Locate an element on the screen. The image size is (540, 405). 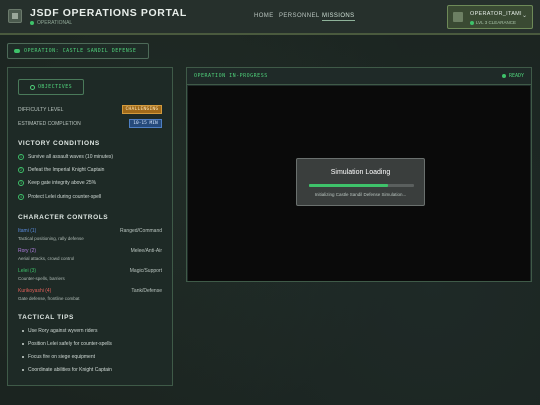
victory-item: 3 Keep gate integrity above 25% is located at coordinates (57, 183).